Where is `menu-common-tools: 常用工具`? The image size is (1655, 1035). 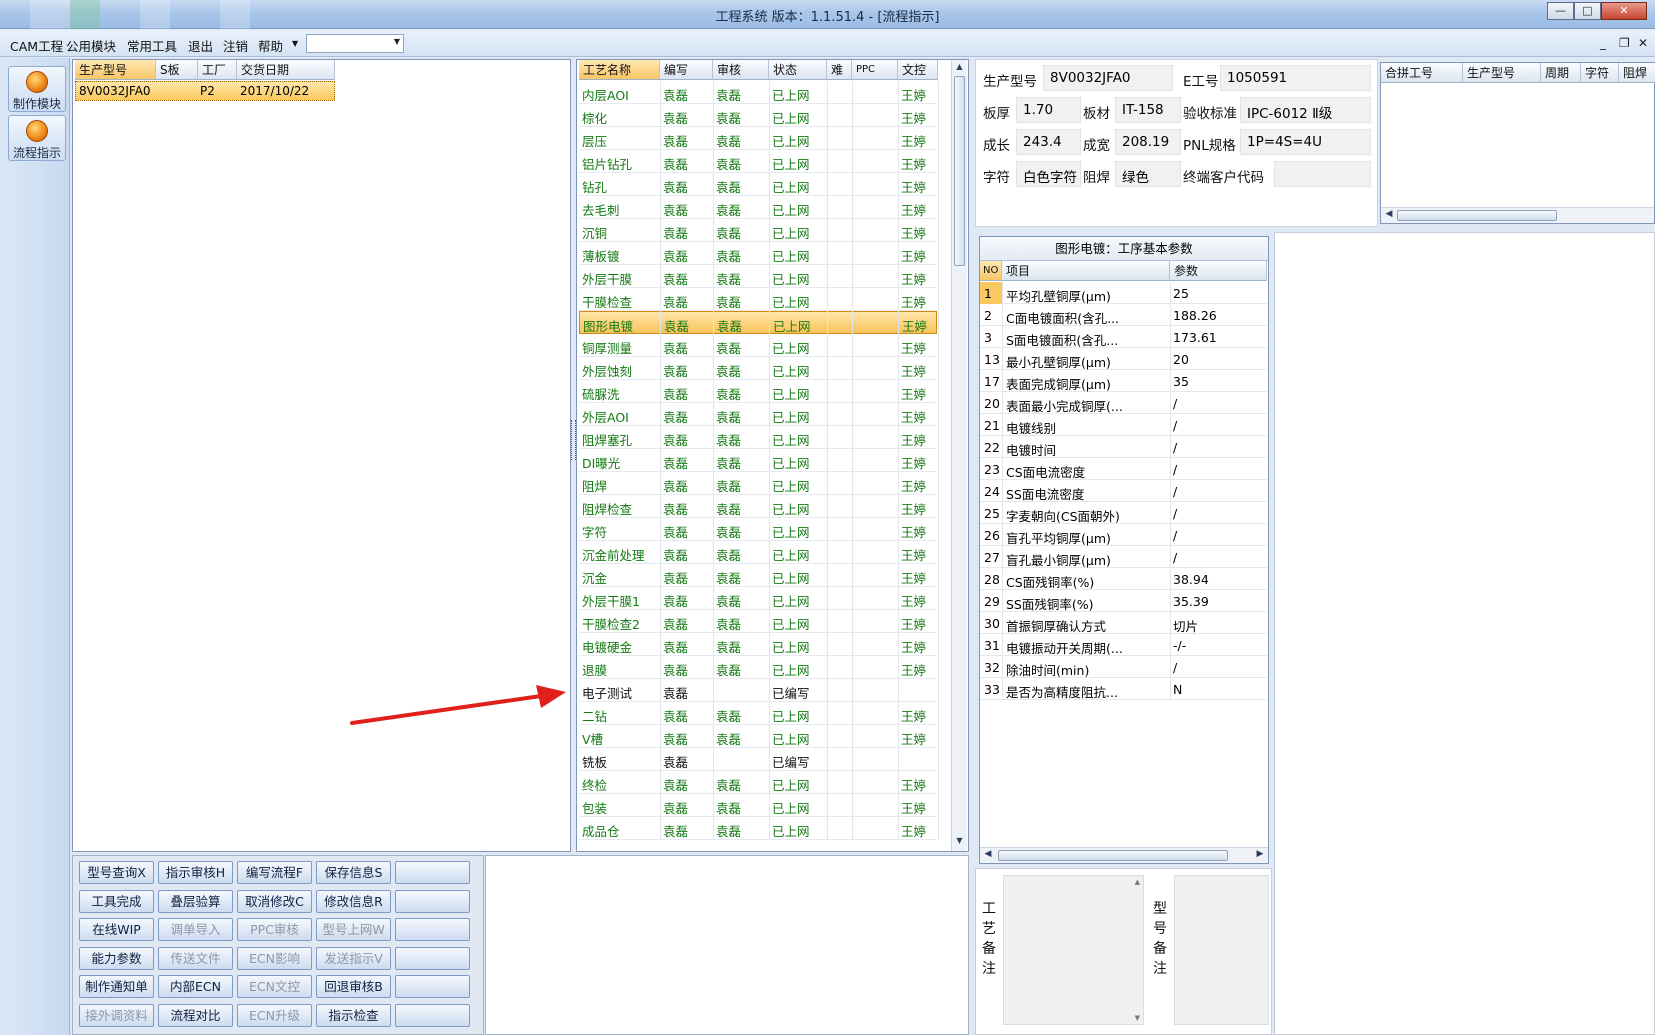
menu-common-tools: 常用工具 is located at coordinates (152, 45).